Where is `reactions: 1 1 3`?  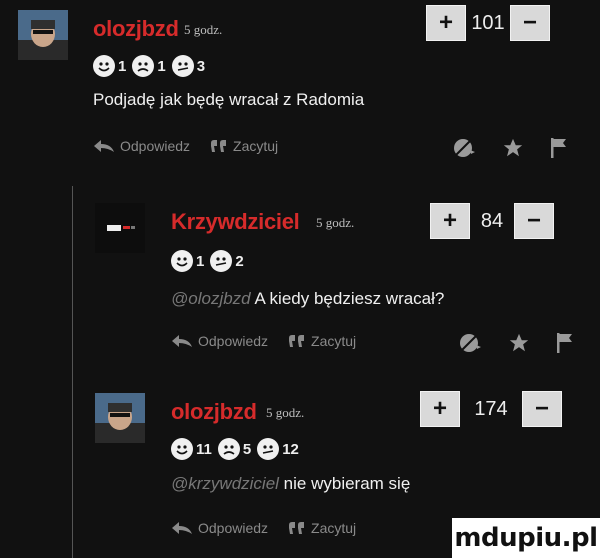
reactions: 1 1 3 is located at coordinates (149, 66).